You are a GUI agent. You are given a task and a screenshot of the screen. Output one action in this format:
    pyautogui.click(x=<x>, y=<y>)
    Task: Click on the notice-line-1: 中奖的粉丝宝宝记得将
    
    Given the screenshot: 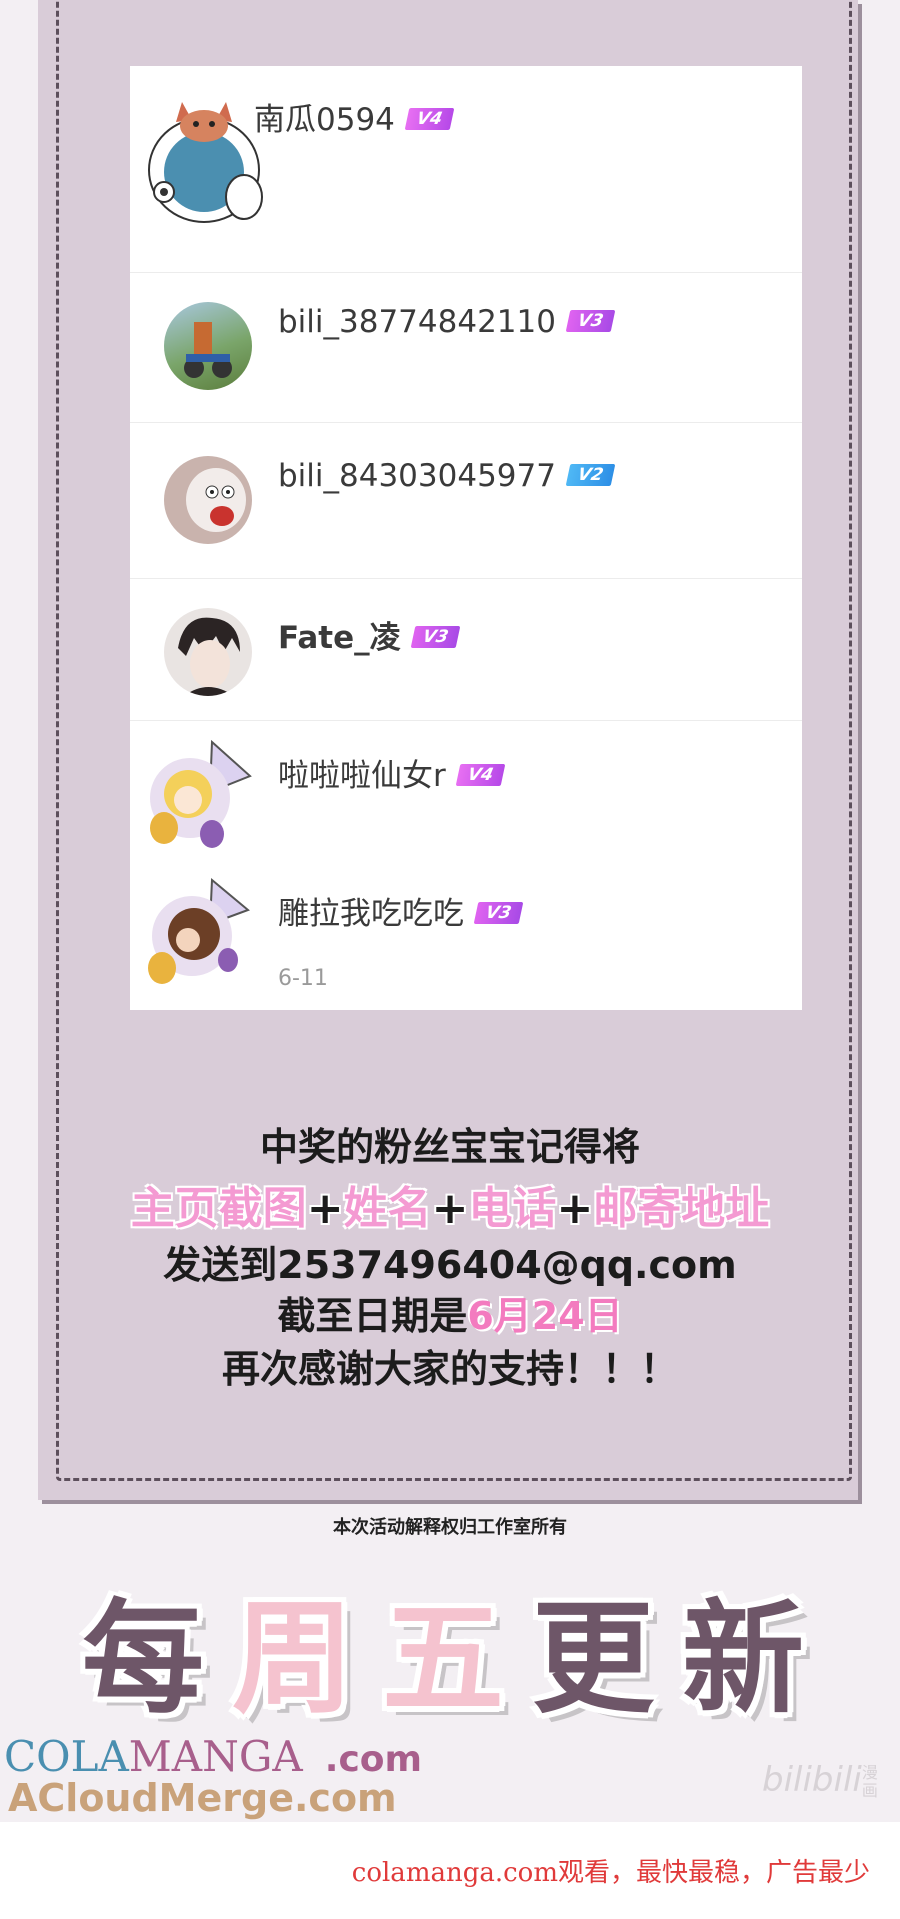 What is the action you would take?
    pyautogui.click(x=449, y=1147)
    